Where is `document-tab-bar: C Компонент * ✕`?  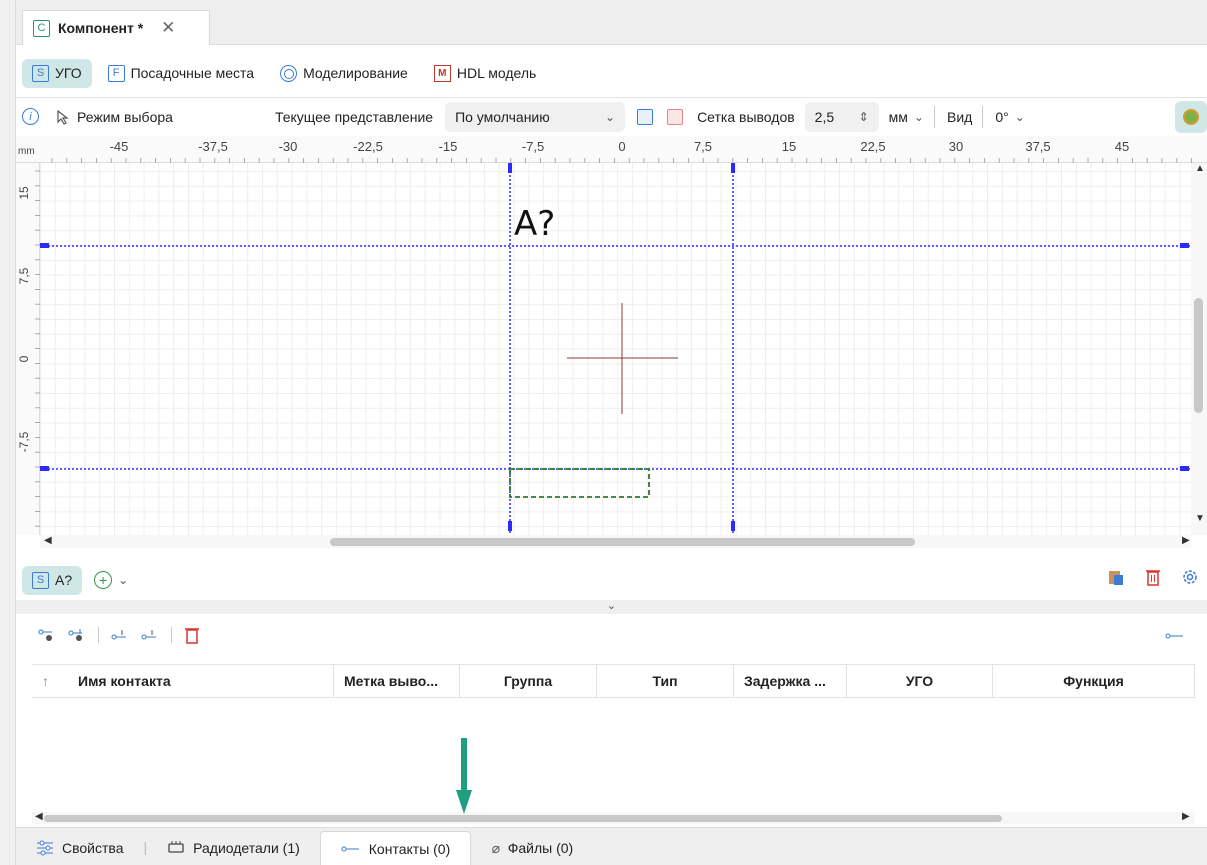
document-tab-bar: C Компонент * ✕ is located at coordinates (611, 22).